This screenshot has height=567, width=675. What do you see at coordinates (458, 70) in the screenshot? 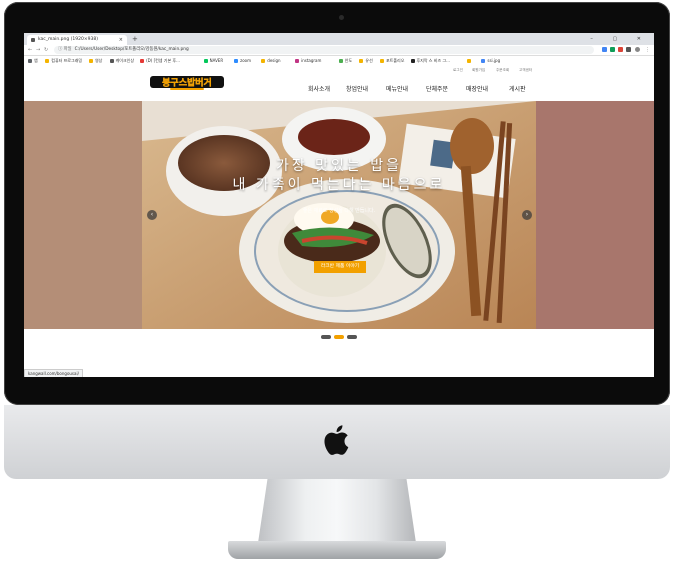
I see `util-link-login: 로그인` at bounding box center [458, 70].